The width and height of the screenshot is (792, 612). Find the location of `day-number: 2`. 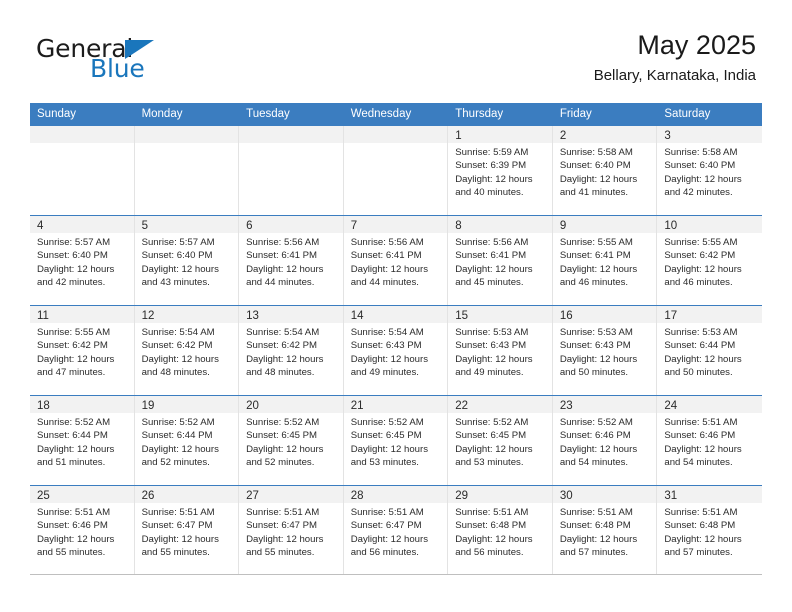

day-number: 2 is located at coordinates (563, 136).